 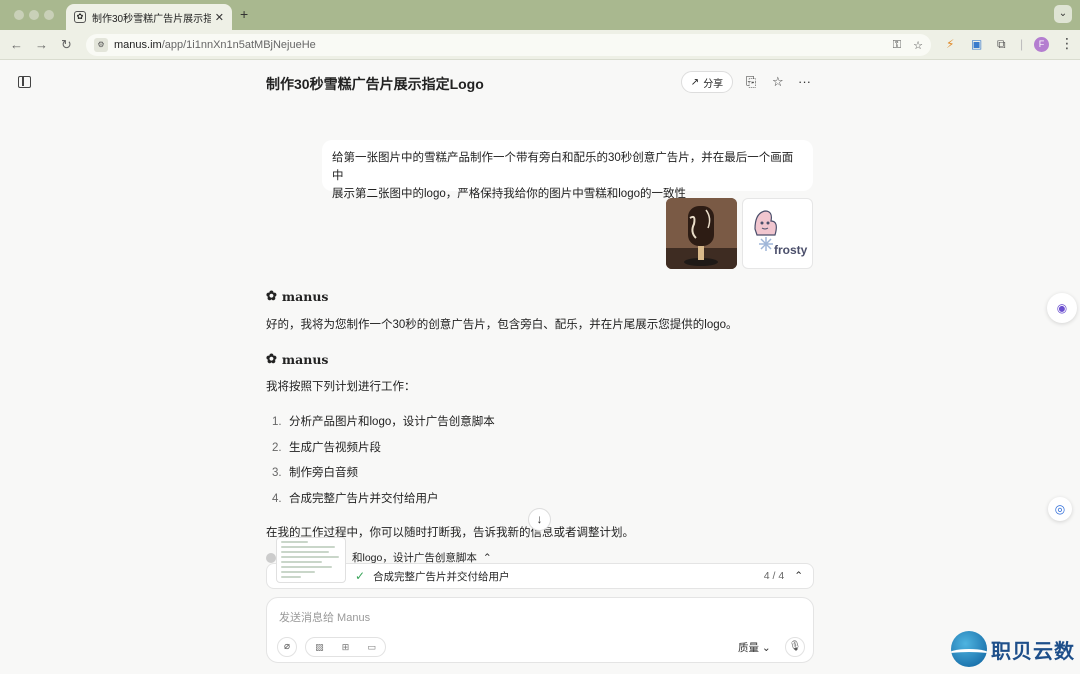 What do you see at coordinates (219, 17) in the screenshot?
I see `tab-close-icon: ✕` at bounding box center [219, 17].